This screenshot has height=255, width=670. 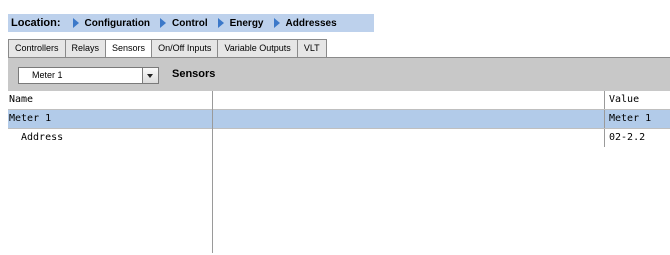 I want to click on meter-select-value: Meter 1, so click(x=47, y=75).